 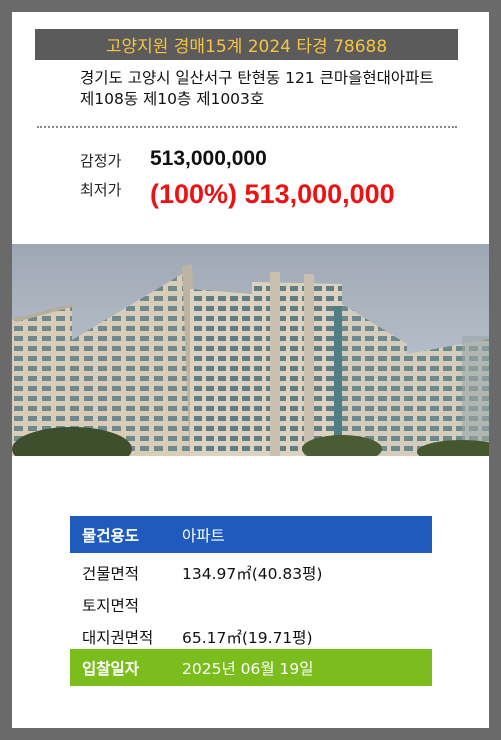 What do you see at coordinates (111, 573) in the screenshot?
I see `info-key: 건물면적` at bounding box center [111, 573].